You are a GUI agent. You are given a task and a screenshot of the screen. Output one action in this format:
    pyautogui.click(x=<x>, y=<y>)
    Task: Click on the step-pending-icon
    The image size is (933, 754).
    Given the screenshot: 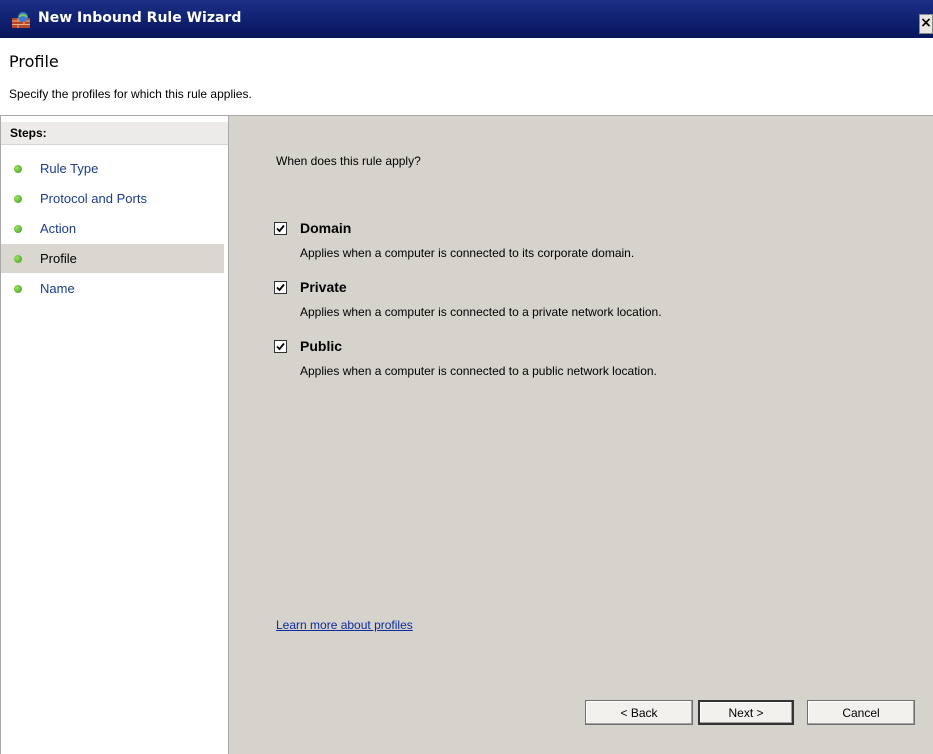 What is the action you would take?
    pyautogui.click(x=18, y=289)
    